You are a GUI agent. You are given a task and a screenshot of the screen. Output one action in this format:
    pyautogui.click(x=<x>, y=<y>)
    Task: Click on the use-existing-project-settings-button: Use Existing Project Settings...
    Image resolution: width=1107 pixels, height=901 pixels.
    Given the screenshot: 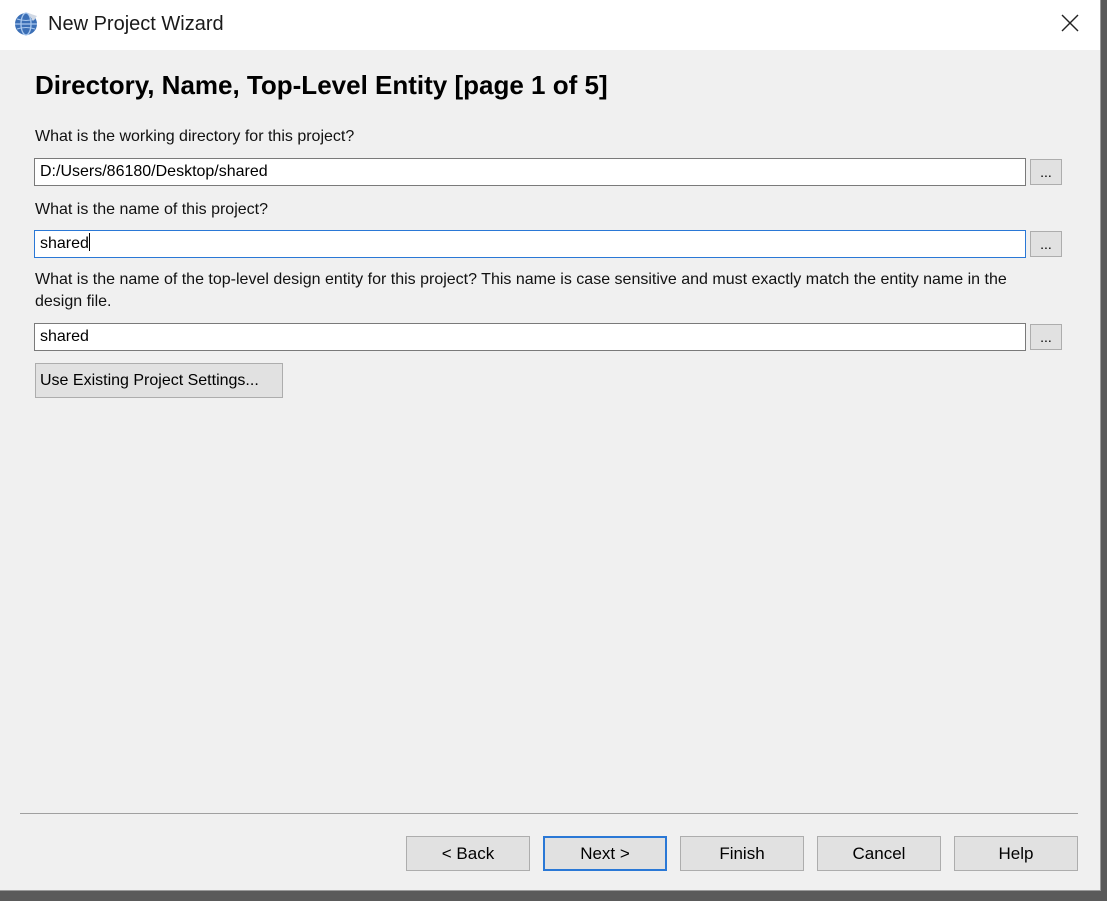 What is the action you would take?
    pyautogui.click(x=159, y=380)
    